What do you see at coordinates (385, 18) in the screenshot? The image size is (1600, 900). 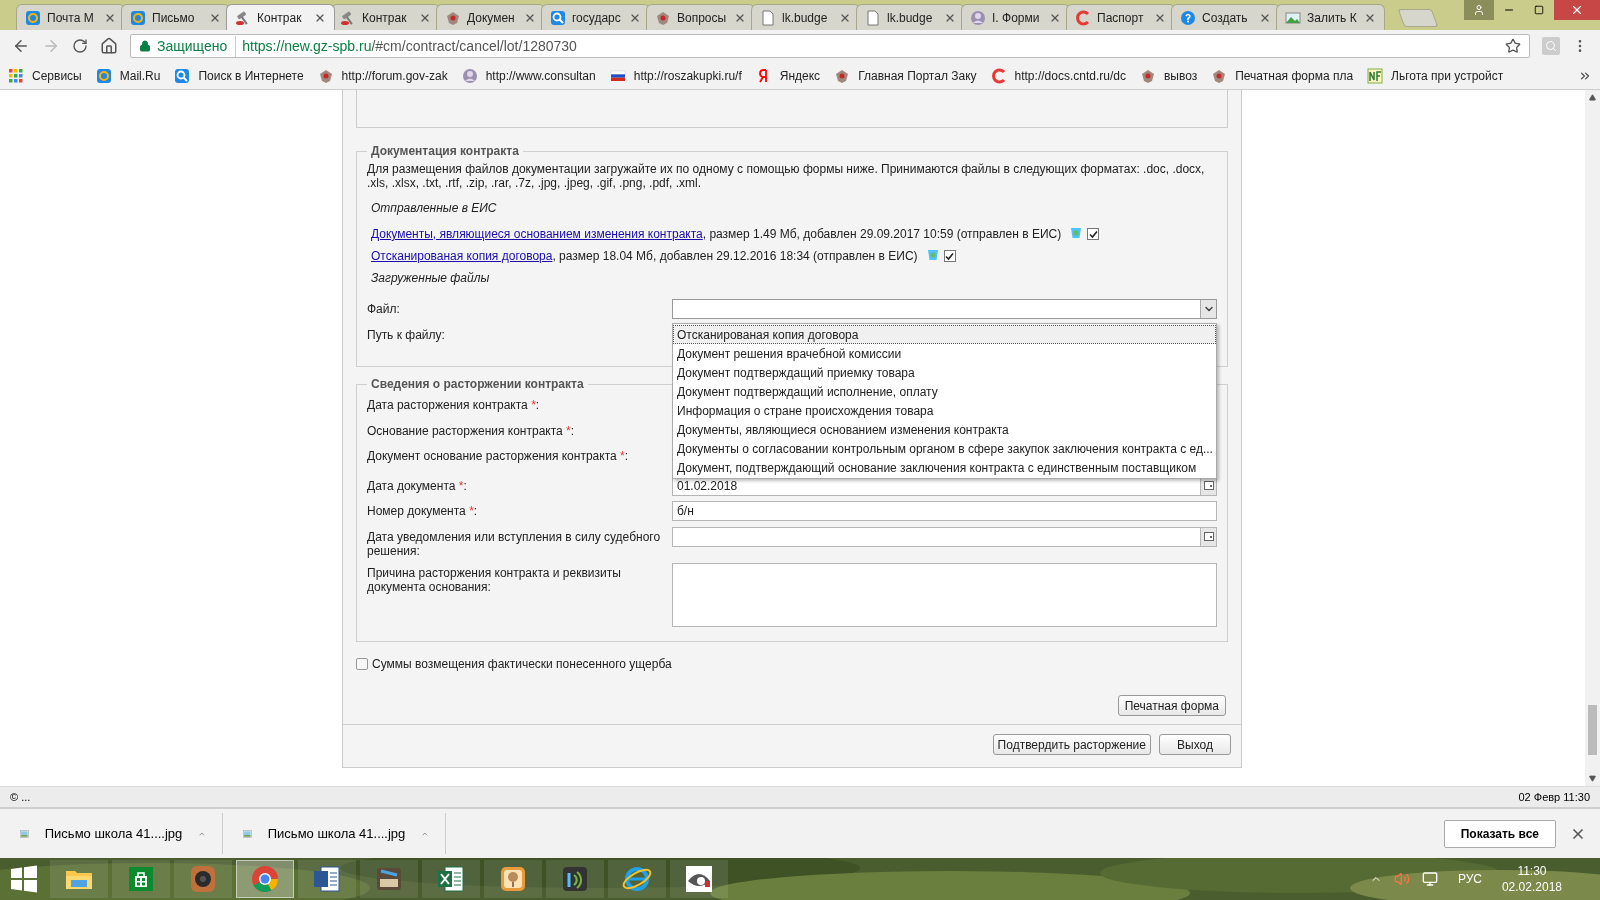 I see `tab-title: Контрак` at bounding box center [385, 18].